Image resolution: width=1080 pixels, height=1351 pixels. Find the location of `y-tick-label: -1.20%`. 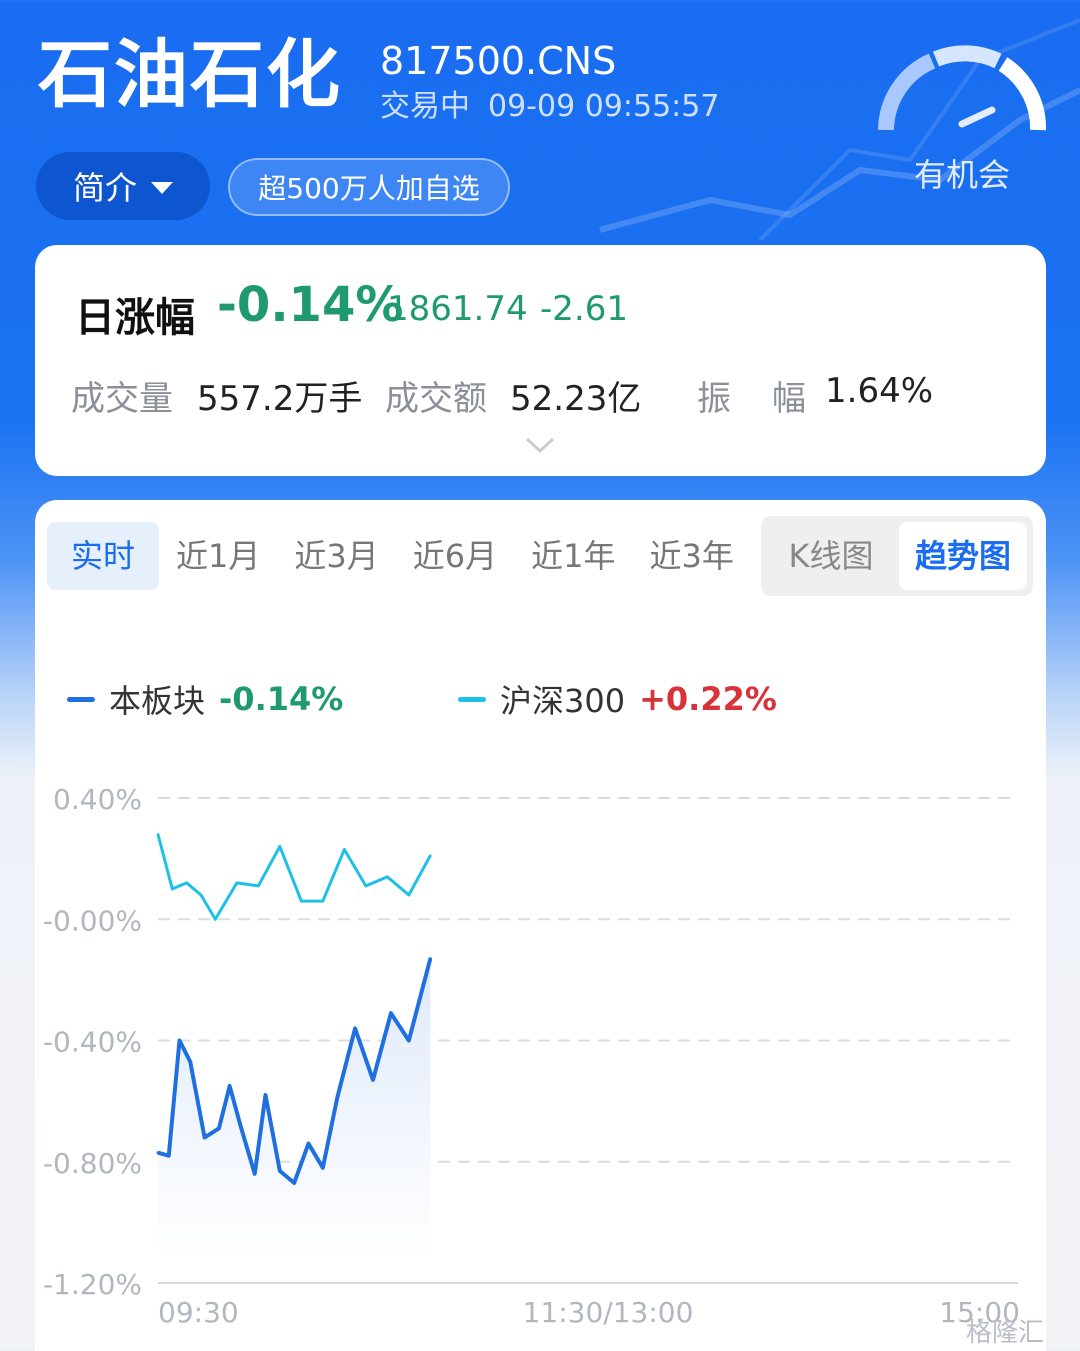

y-tick-label: -1.20% is located at coordinates (92, 1284).